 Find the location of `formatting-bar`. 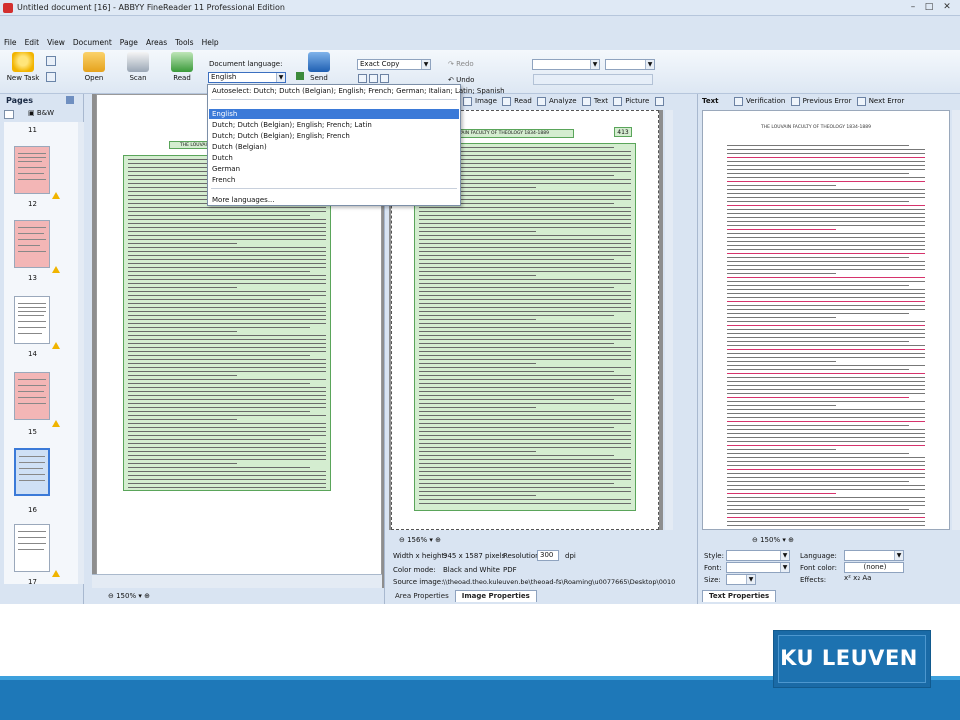

formatting-bar is located at coordinates (593, 79).